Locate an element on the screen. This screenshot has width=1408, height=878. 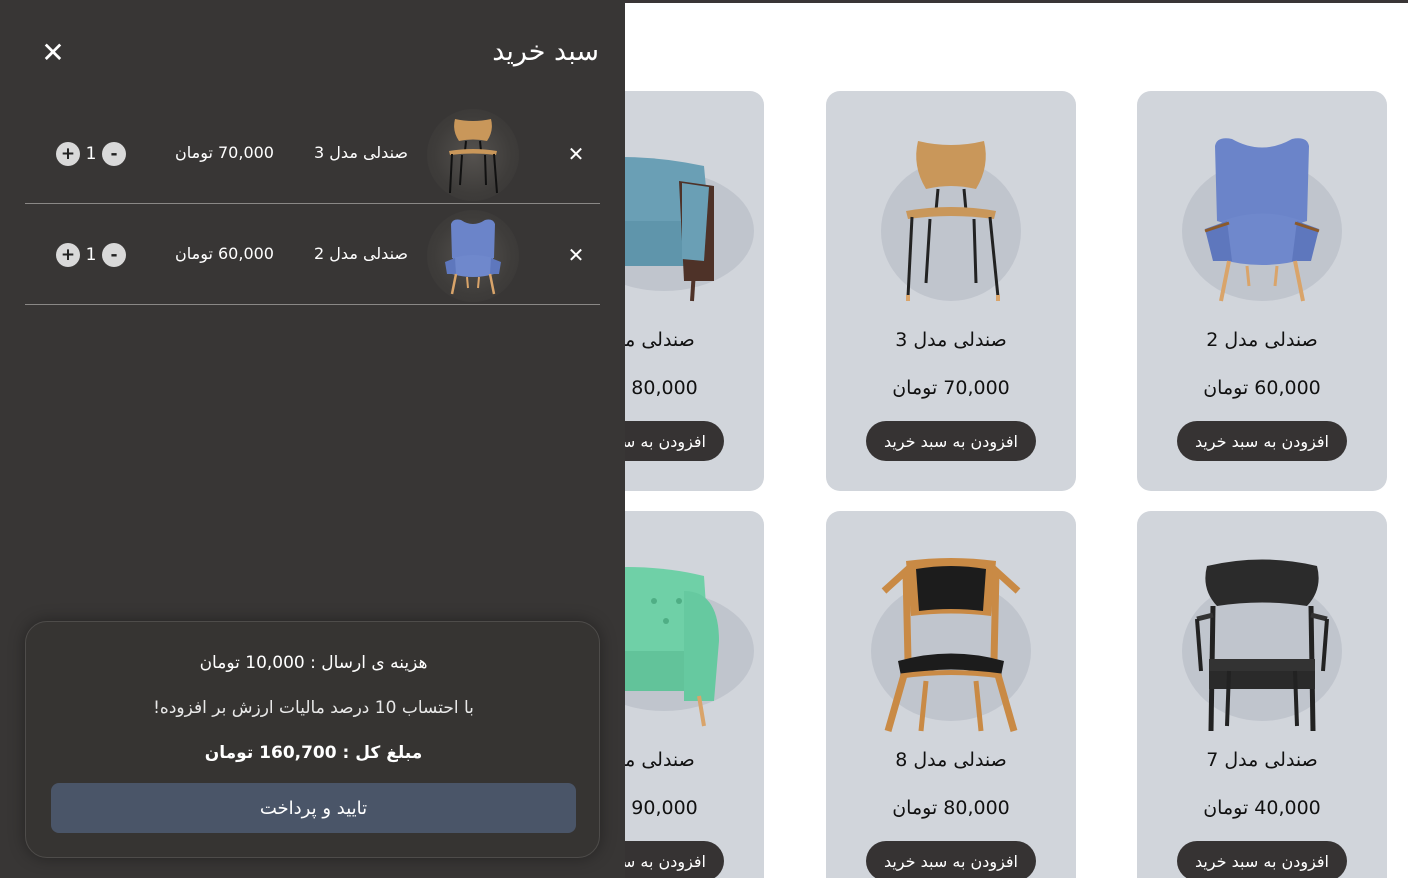
cart-item-name: صندلی مدل 3 is located at coordinates (361, 152).